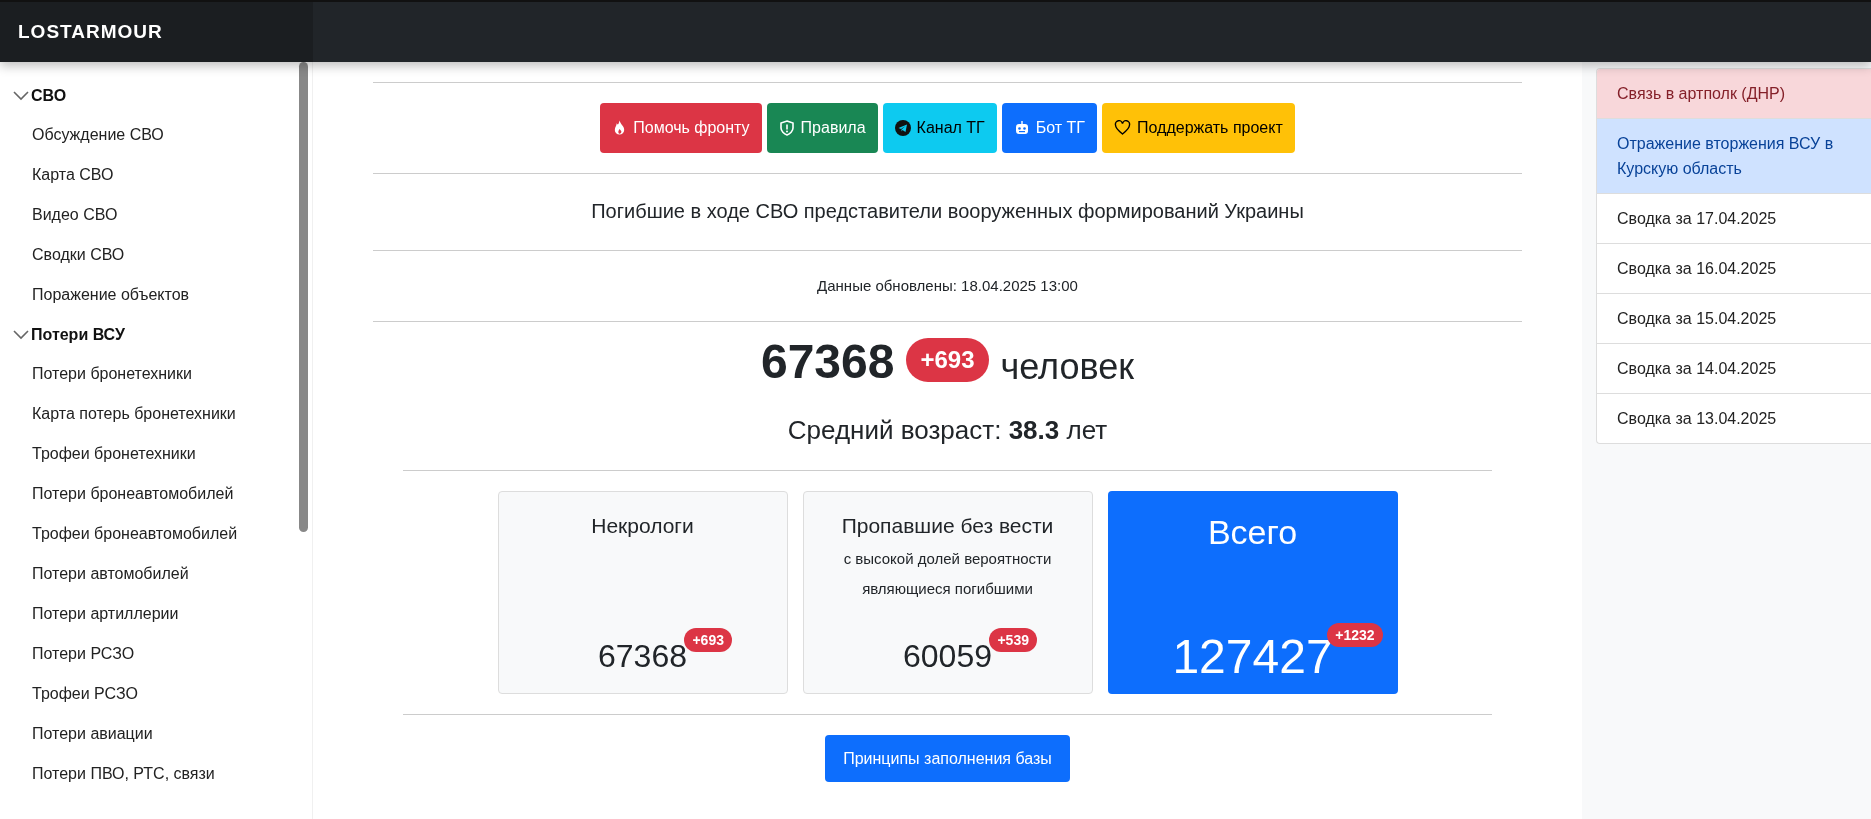  Describe the element at coordinates (947, 526) in the screenshot. I see `card-title: Пропавшие без вести` at that location.